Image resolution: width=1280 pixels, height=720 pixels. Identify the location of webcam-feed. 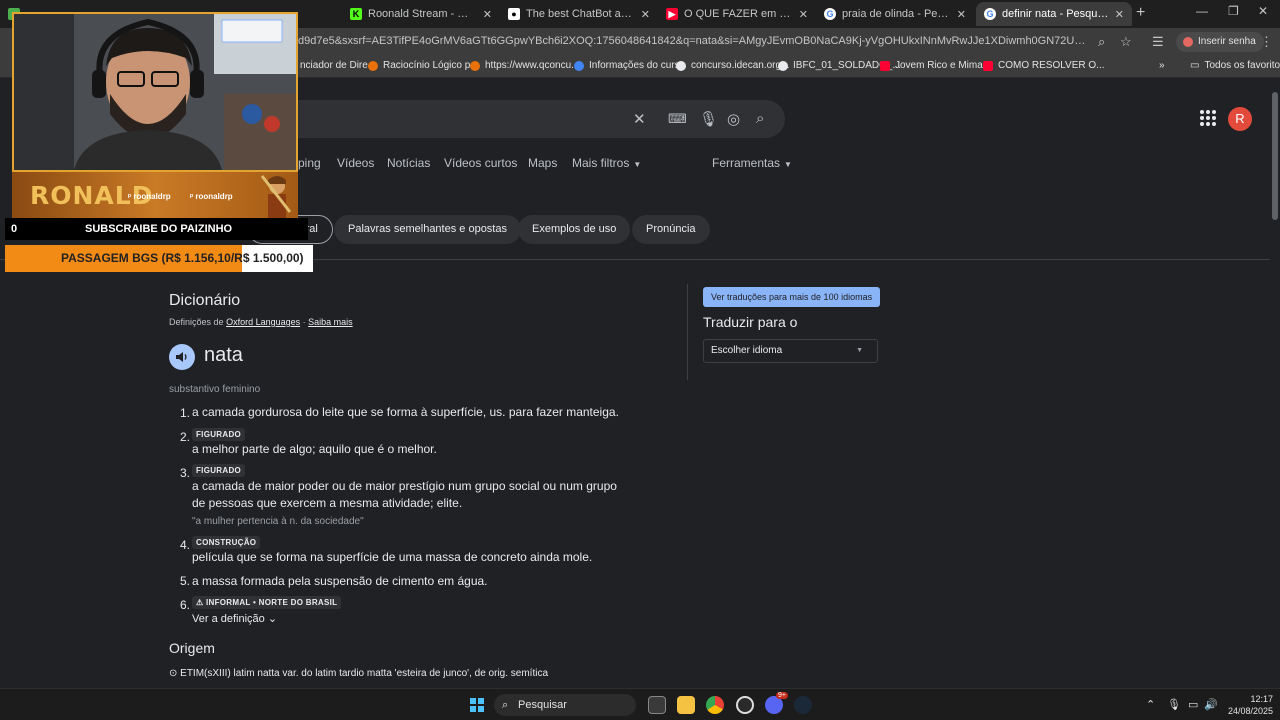
(155, 92).